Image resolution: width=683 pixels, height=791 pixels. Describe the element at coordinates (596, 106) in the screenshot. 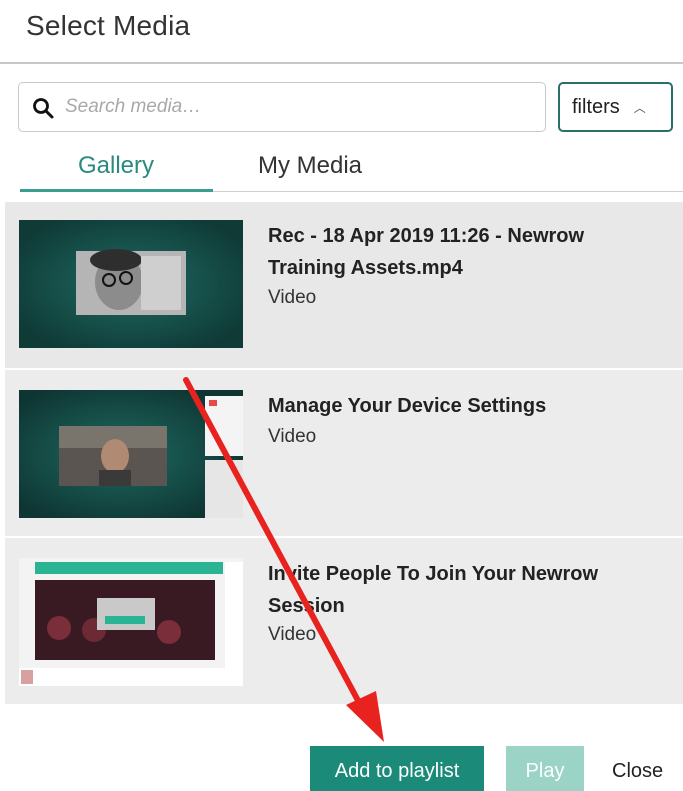

I see `filters-label: filters` at that location.